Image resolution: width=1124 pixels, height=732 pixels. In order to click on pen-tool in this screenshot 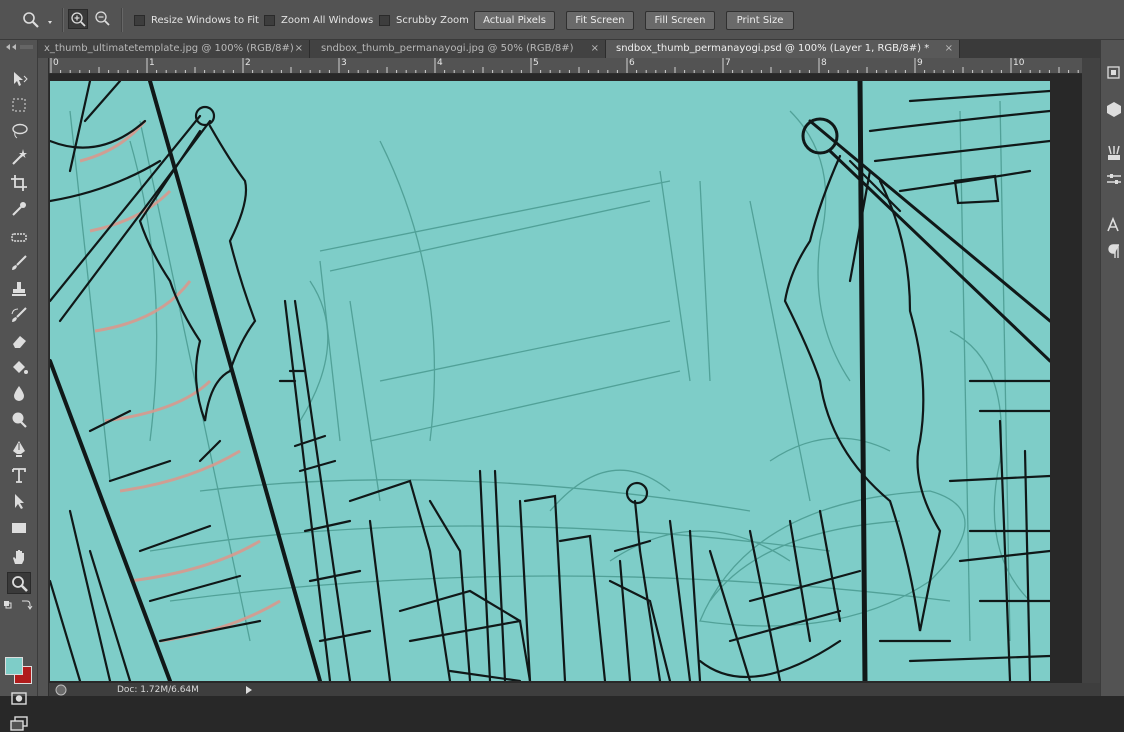, I will do `click(19, 449)`.